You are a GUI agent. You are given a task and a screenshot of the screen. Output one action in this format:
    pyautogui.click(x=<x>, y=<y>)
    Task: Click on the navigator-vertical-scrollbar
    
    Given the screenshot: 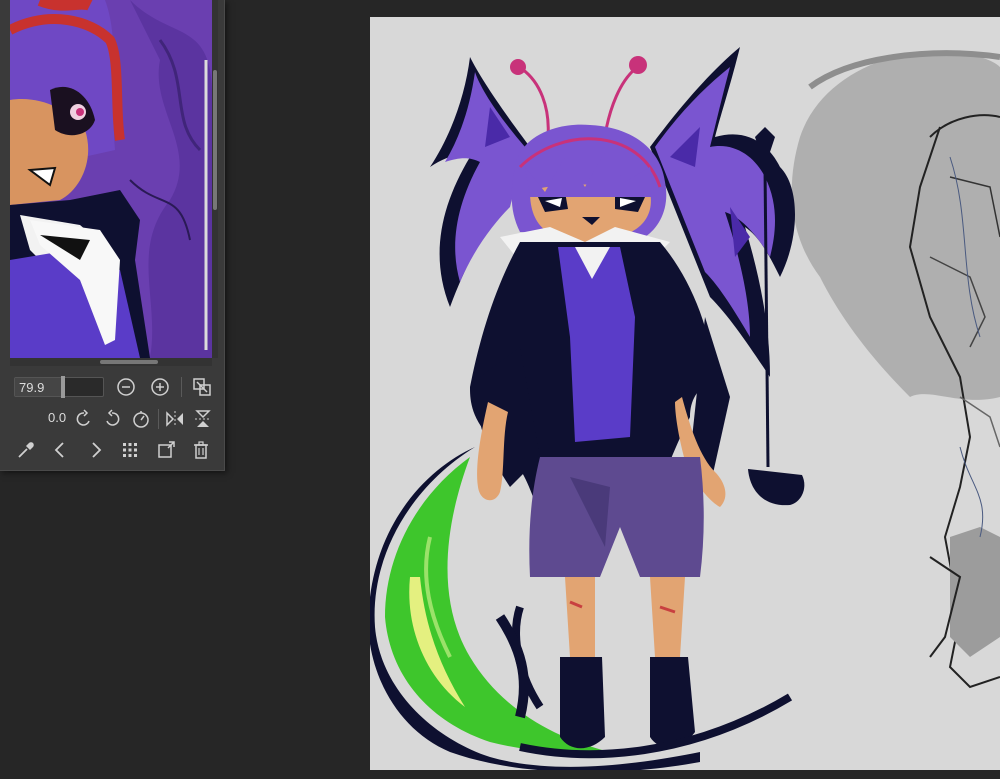 What is the action you would take?
    pyautogui.click(x=215, y=179)
    